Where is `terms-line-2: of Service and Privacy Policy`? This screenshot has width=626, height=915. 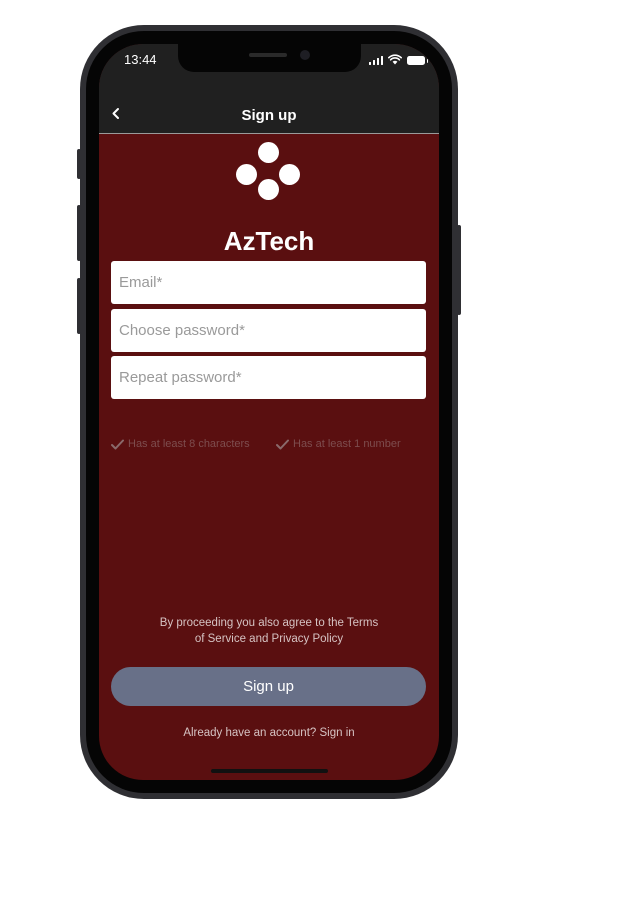
terms-line-2: of Service and Privacy Policy is located at coordinates (269, 639).